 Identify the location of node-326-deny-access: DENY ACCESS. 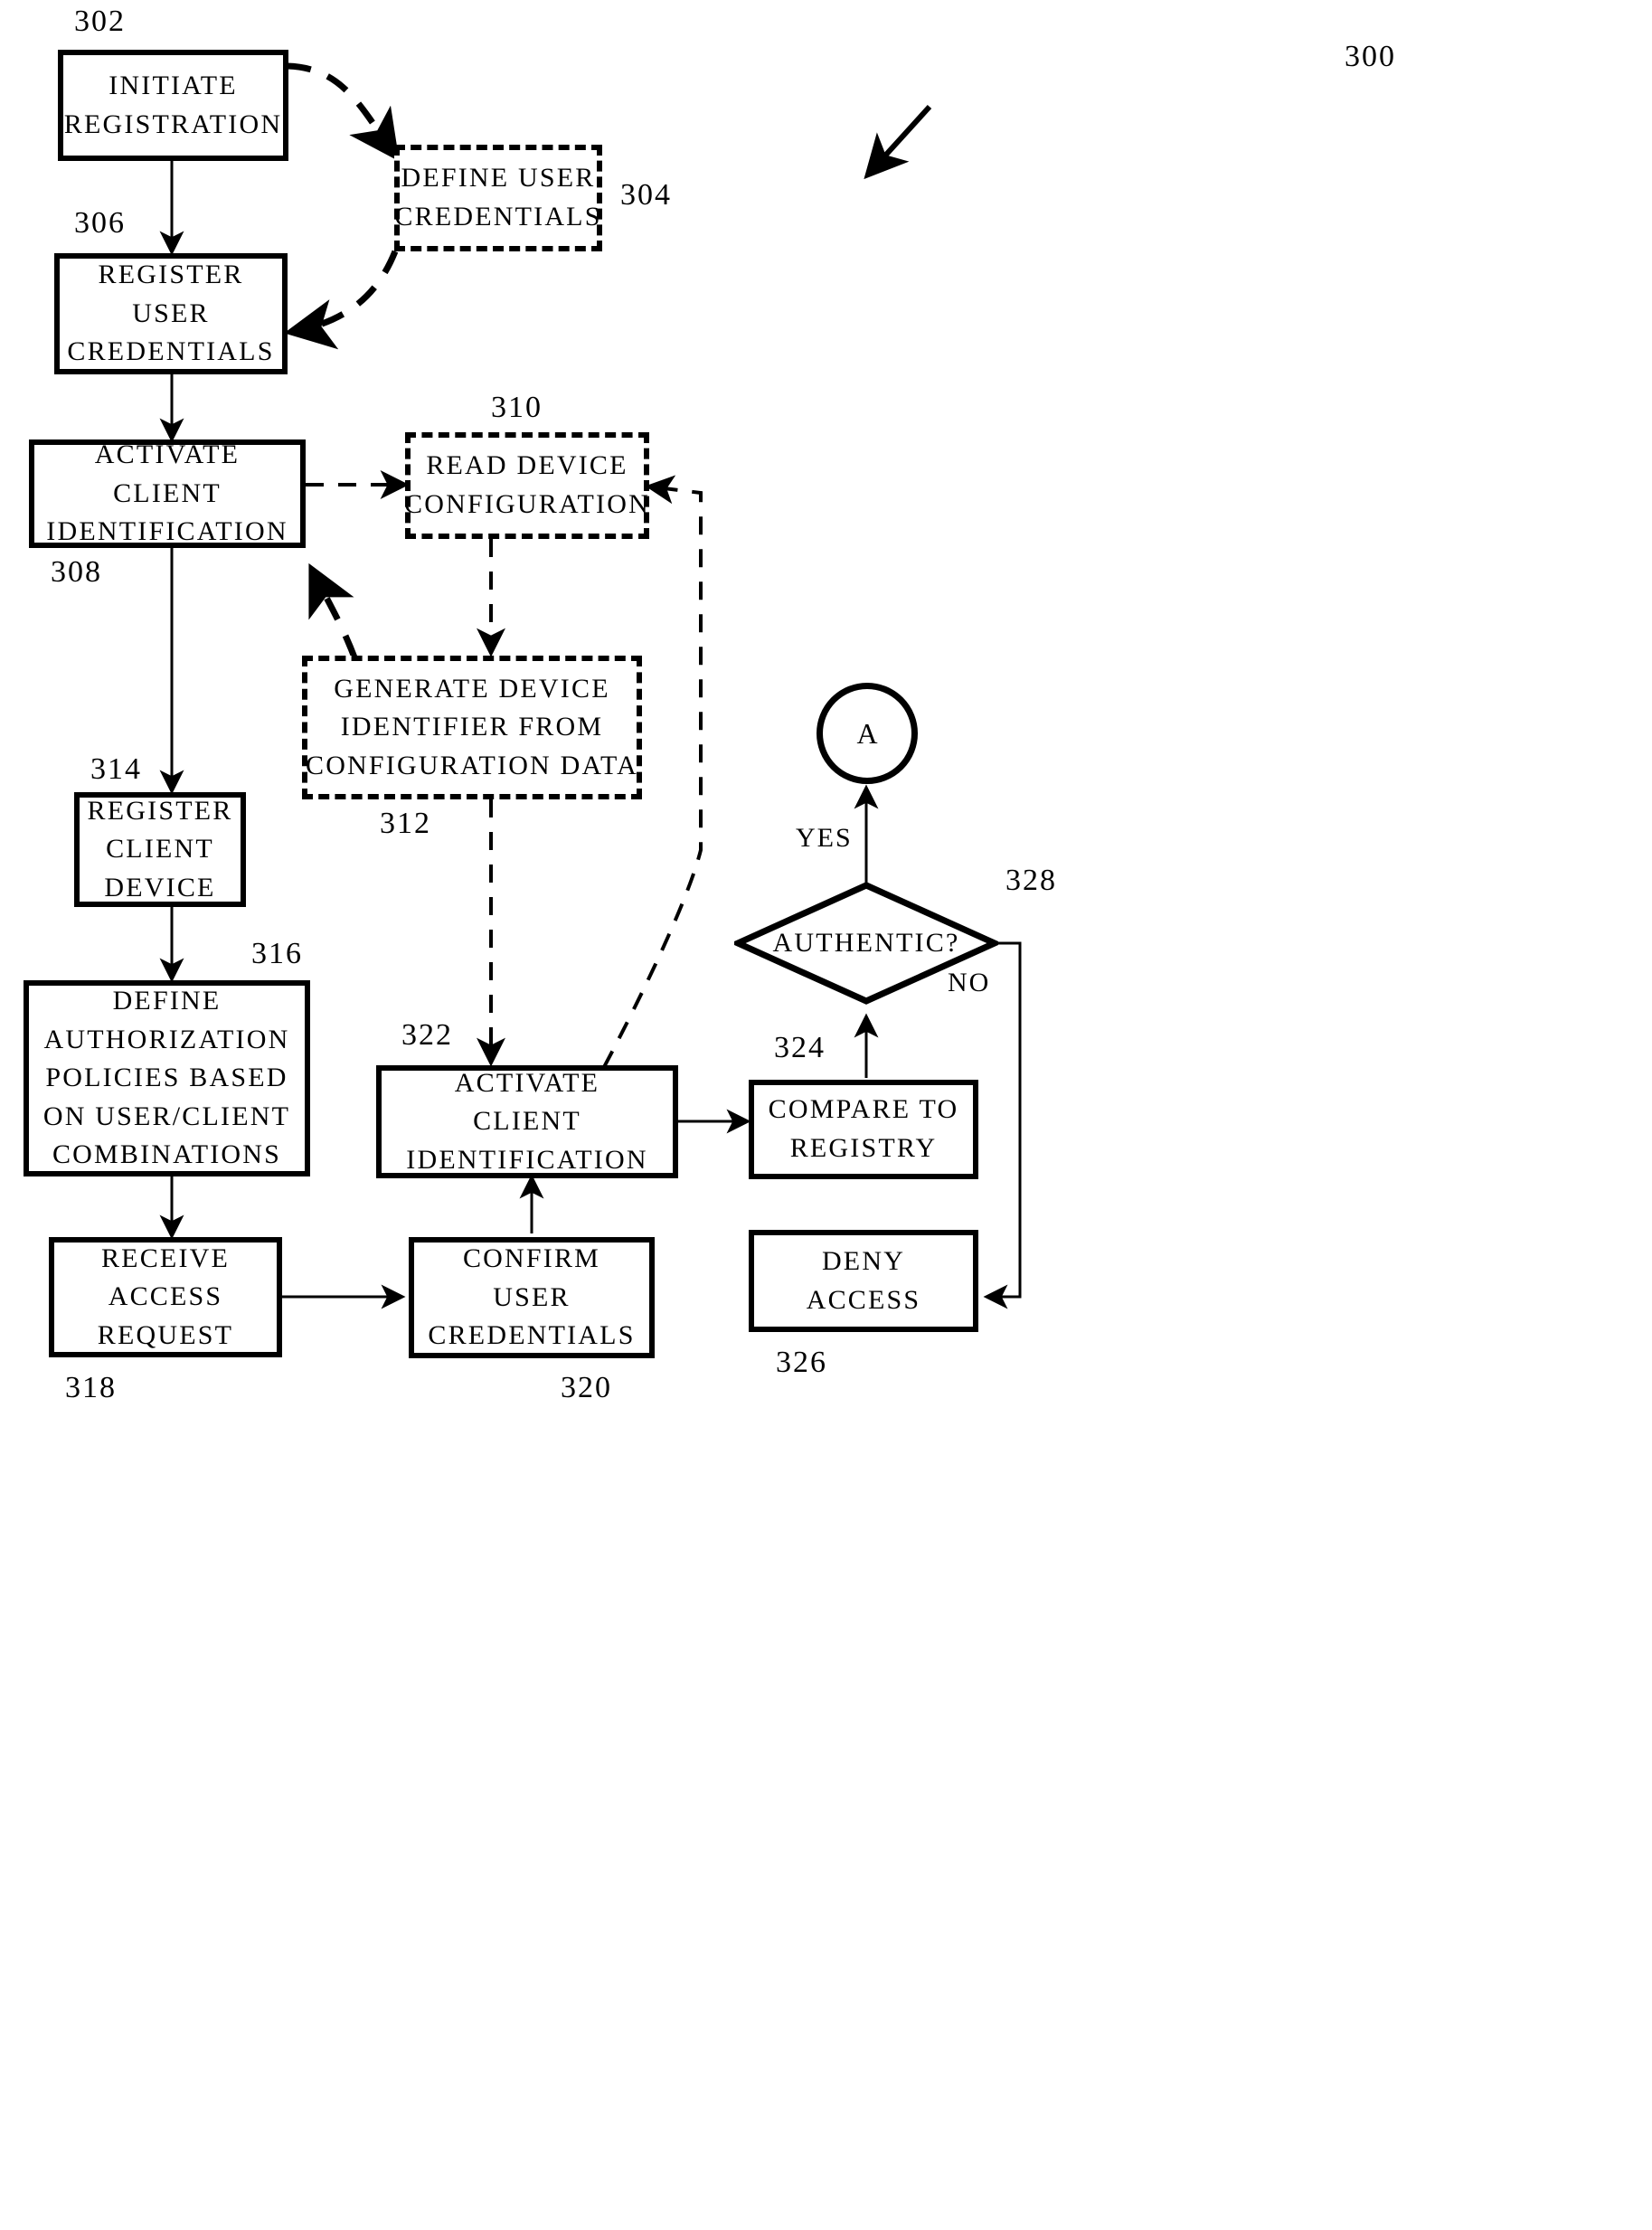
(863, 1281).